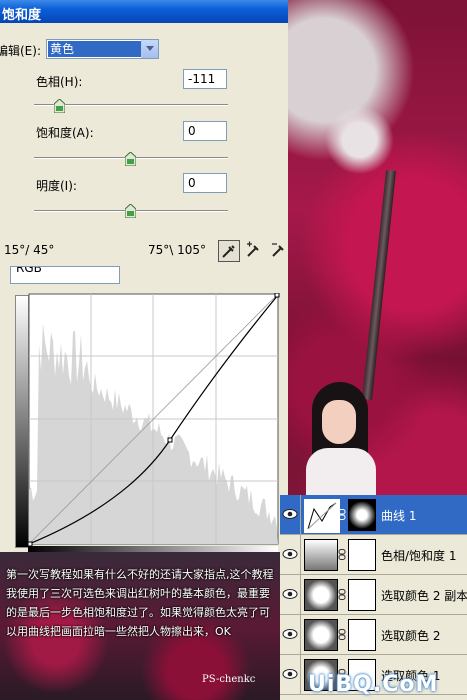 This screenshot has height=700, width=467. I want to click on caption-signature: PS-chenkc, so click(229, 679).